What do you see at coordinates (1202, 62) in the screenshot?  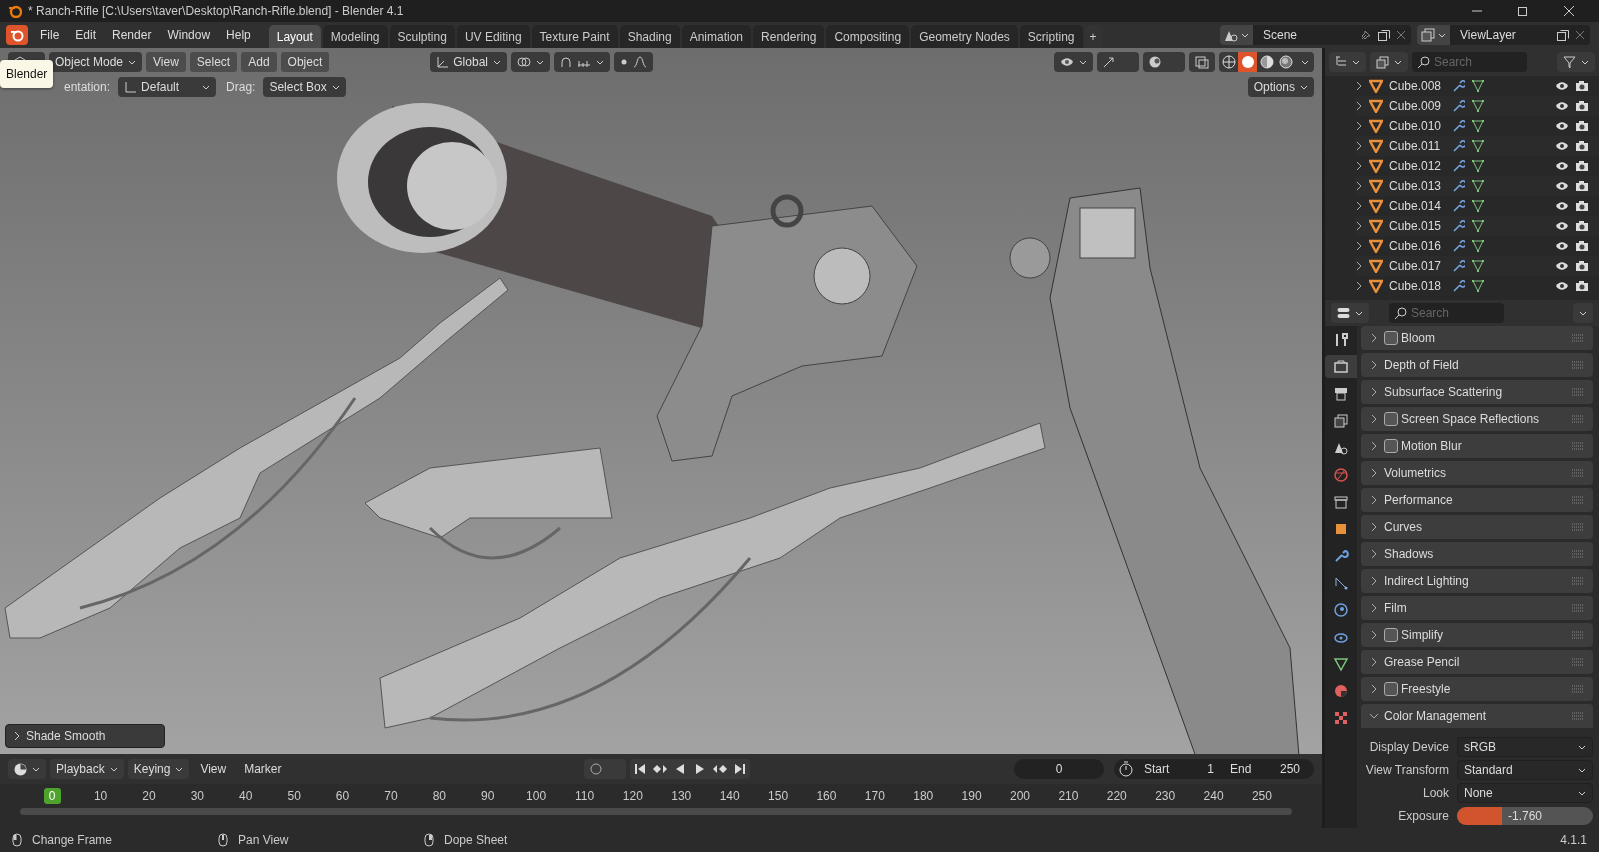 I see `xray-button` at bounding box center [1202, 62].